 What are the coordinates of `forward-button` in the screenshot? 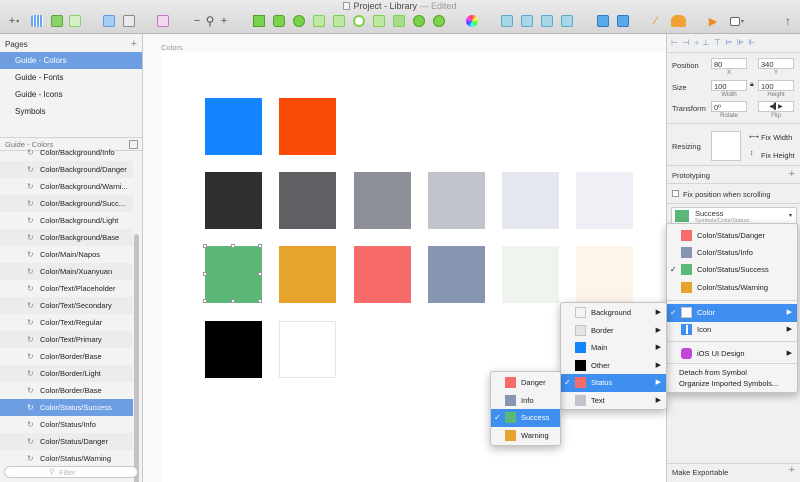 It's located at (603, 21).